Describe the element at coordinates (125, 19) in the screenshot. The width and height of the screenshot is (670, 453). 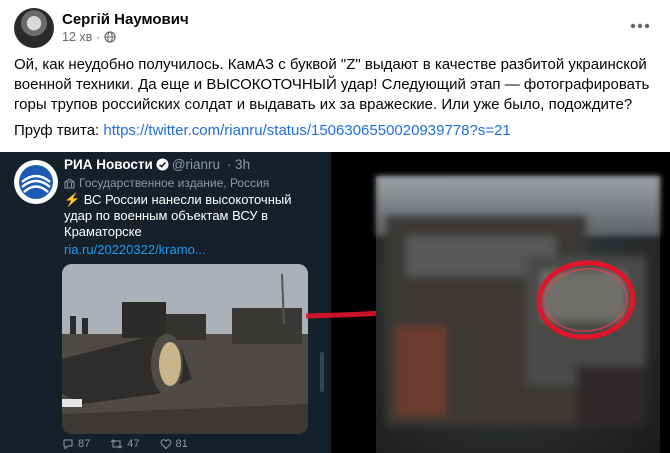
I see `author-name: Сергій Наумович` at that location.